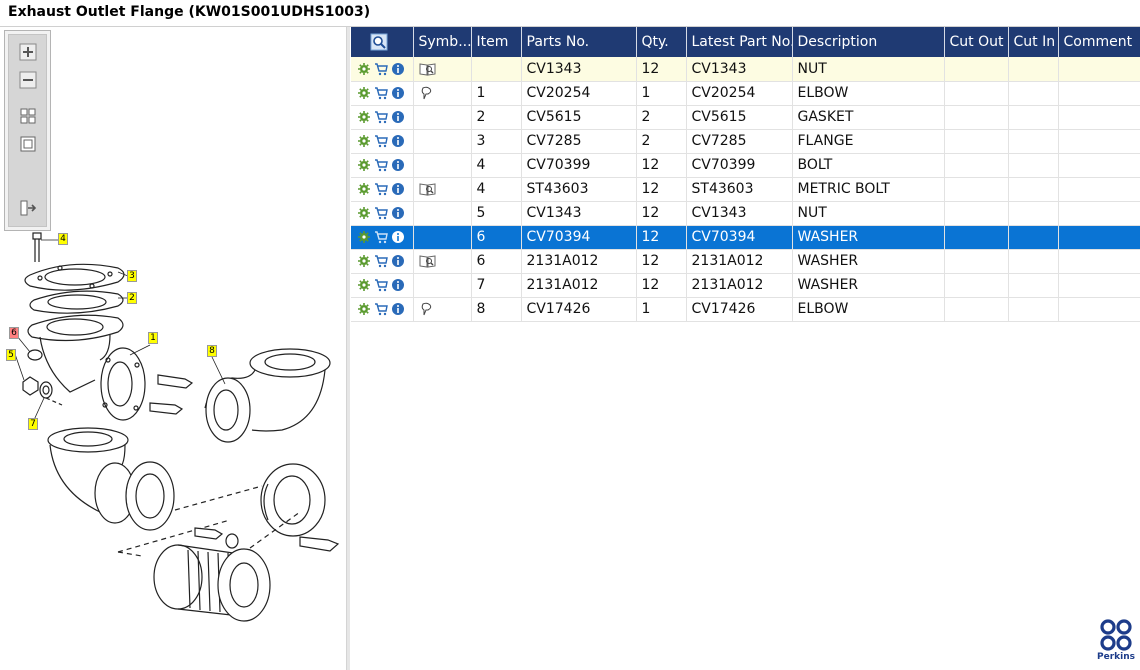 Image resolution: width=1140 pixels, height=670 pixels. Describe the element at coordinates (661, 42) in the screenshot. I see `column-header-qty: Qty.` at that location.